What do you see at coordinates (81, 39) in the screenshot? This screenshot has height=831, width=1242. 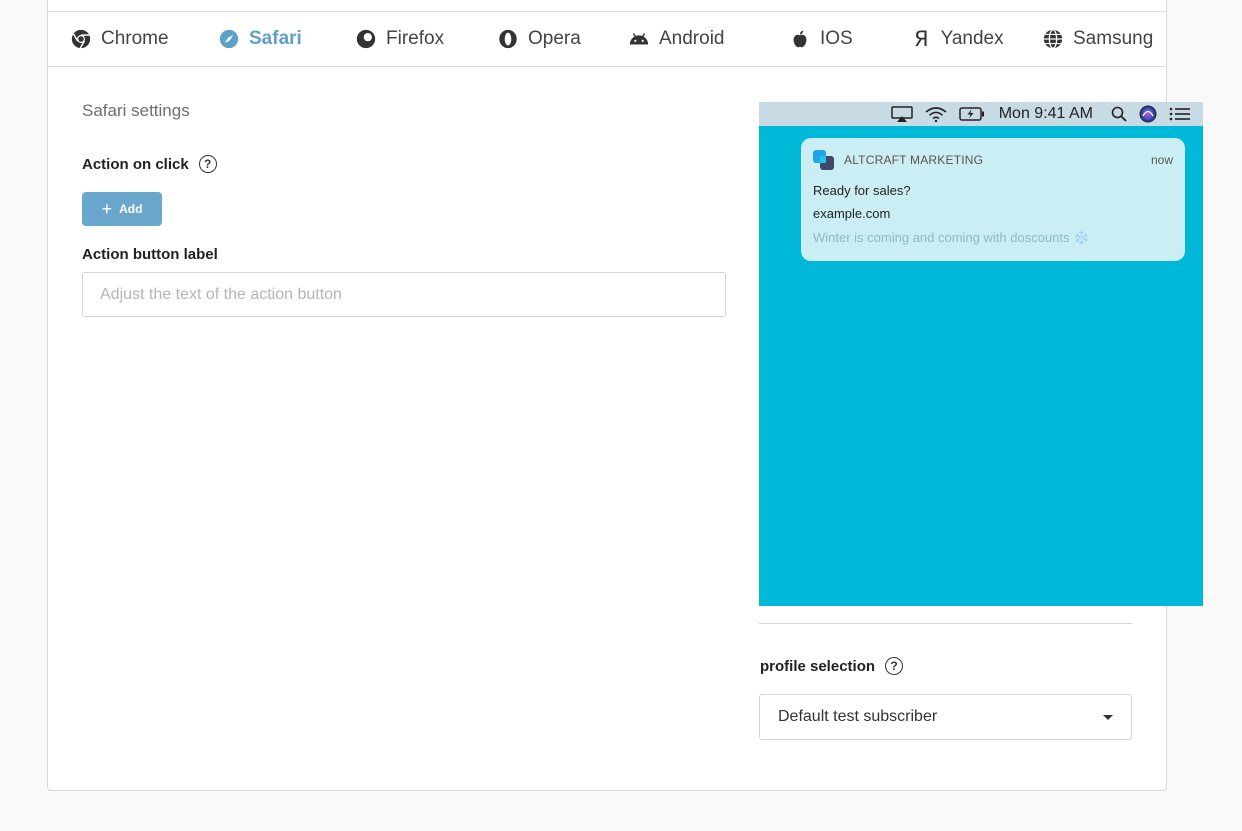 I see `chrome-icon` at bounding box center [81, 39].